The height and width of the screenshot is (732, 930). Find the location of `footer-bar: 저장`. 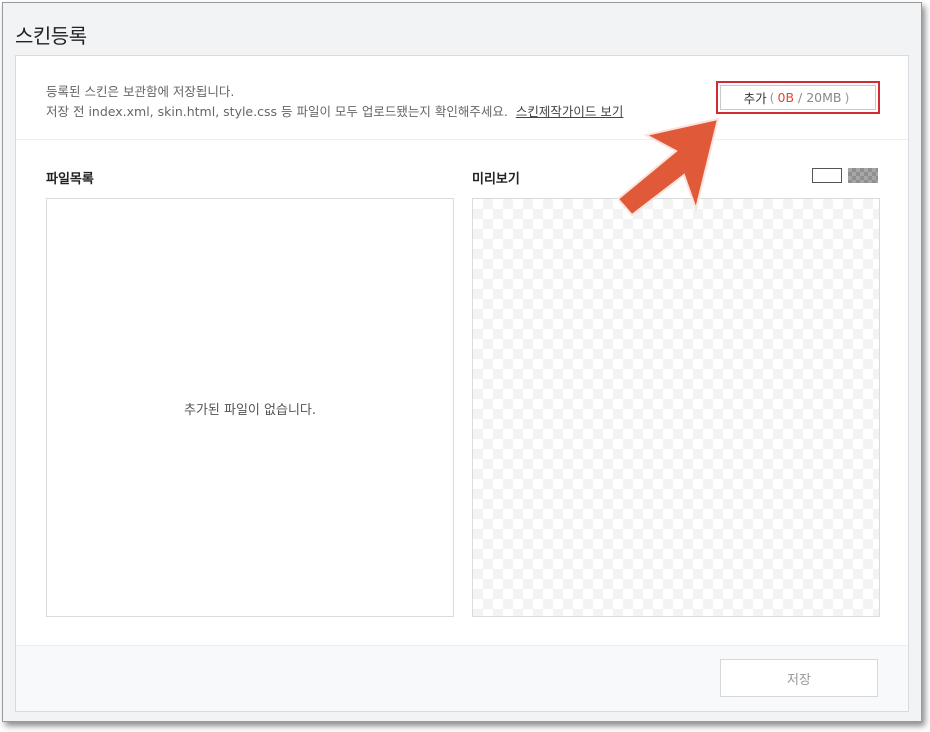

footer-bar: 저장 is located at coordinates (462, 678).